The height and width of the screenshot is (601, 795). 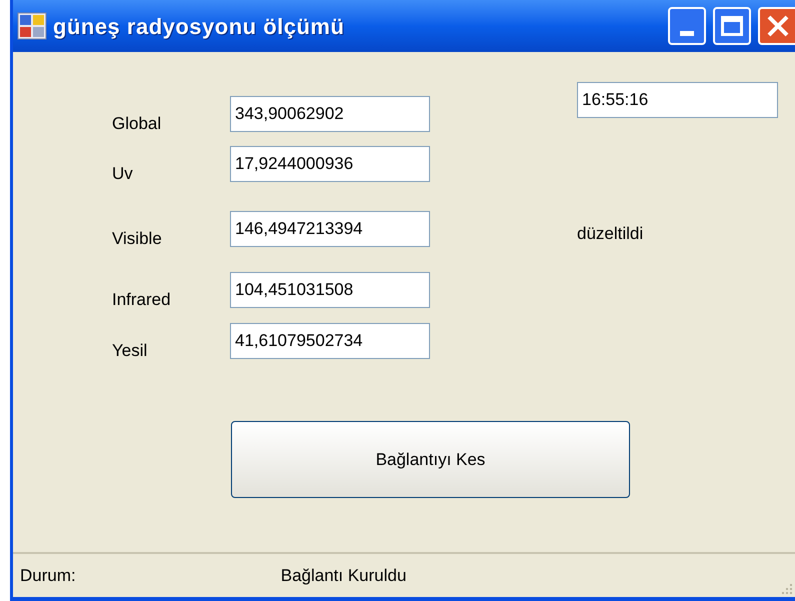 I want to click on status-label: Durum:, so click(x=48, y=575).